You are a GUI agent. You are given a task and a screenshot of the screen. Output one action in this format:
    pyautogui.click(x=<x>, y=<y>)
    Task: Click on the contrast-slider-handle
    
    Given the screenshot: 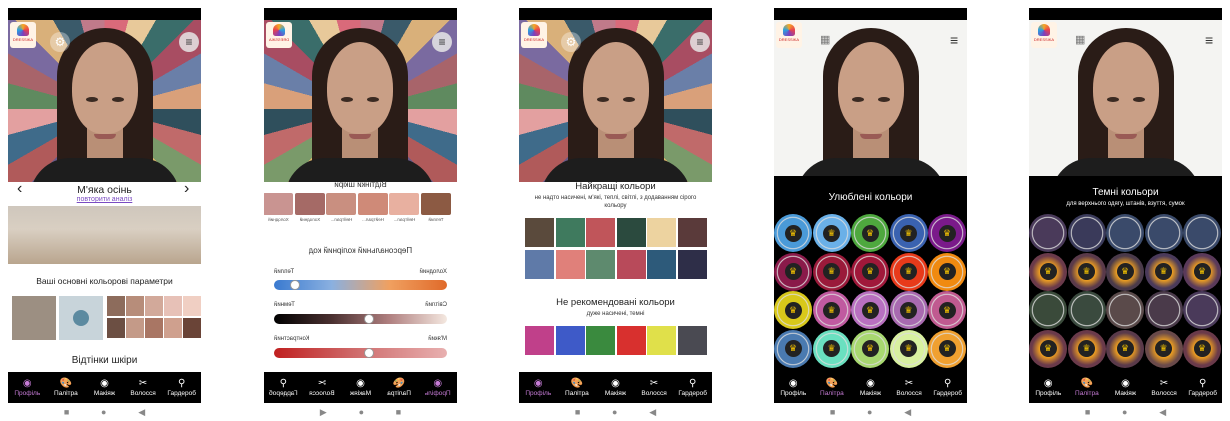 What is the action you would take?
    pyautogui.click(x=368, y=353)
    